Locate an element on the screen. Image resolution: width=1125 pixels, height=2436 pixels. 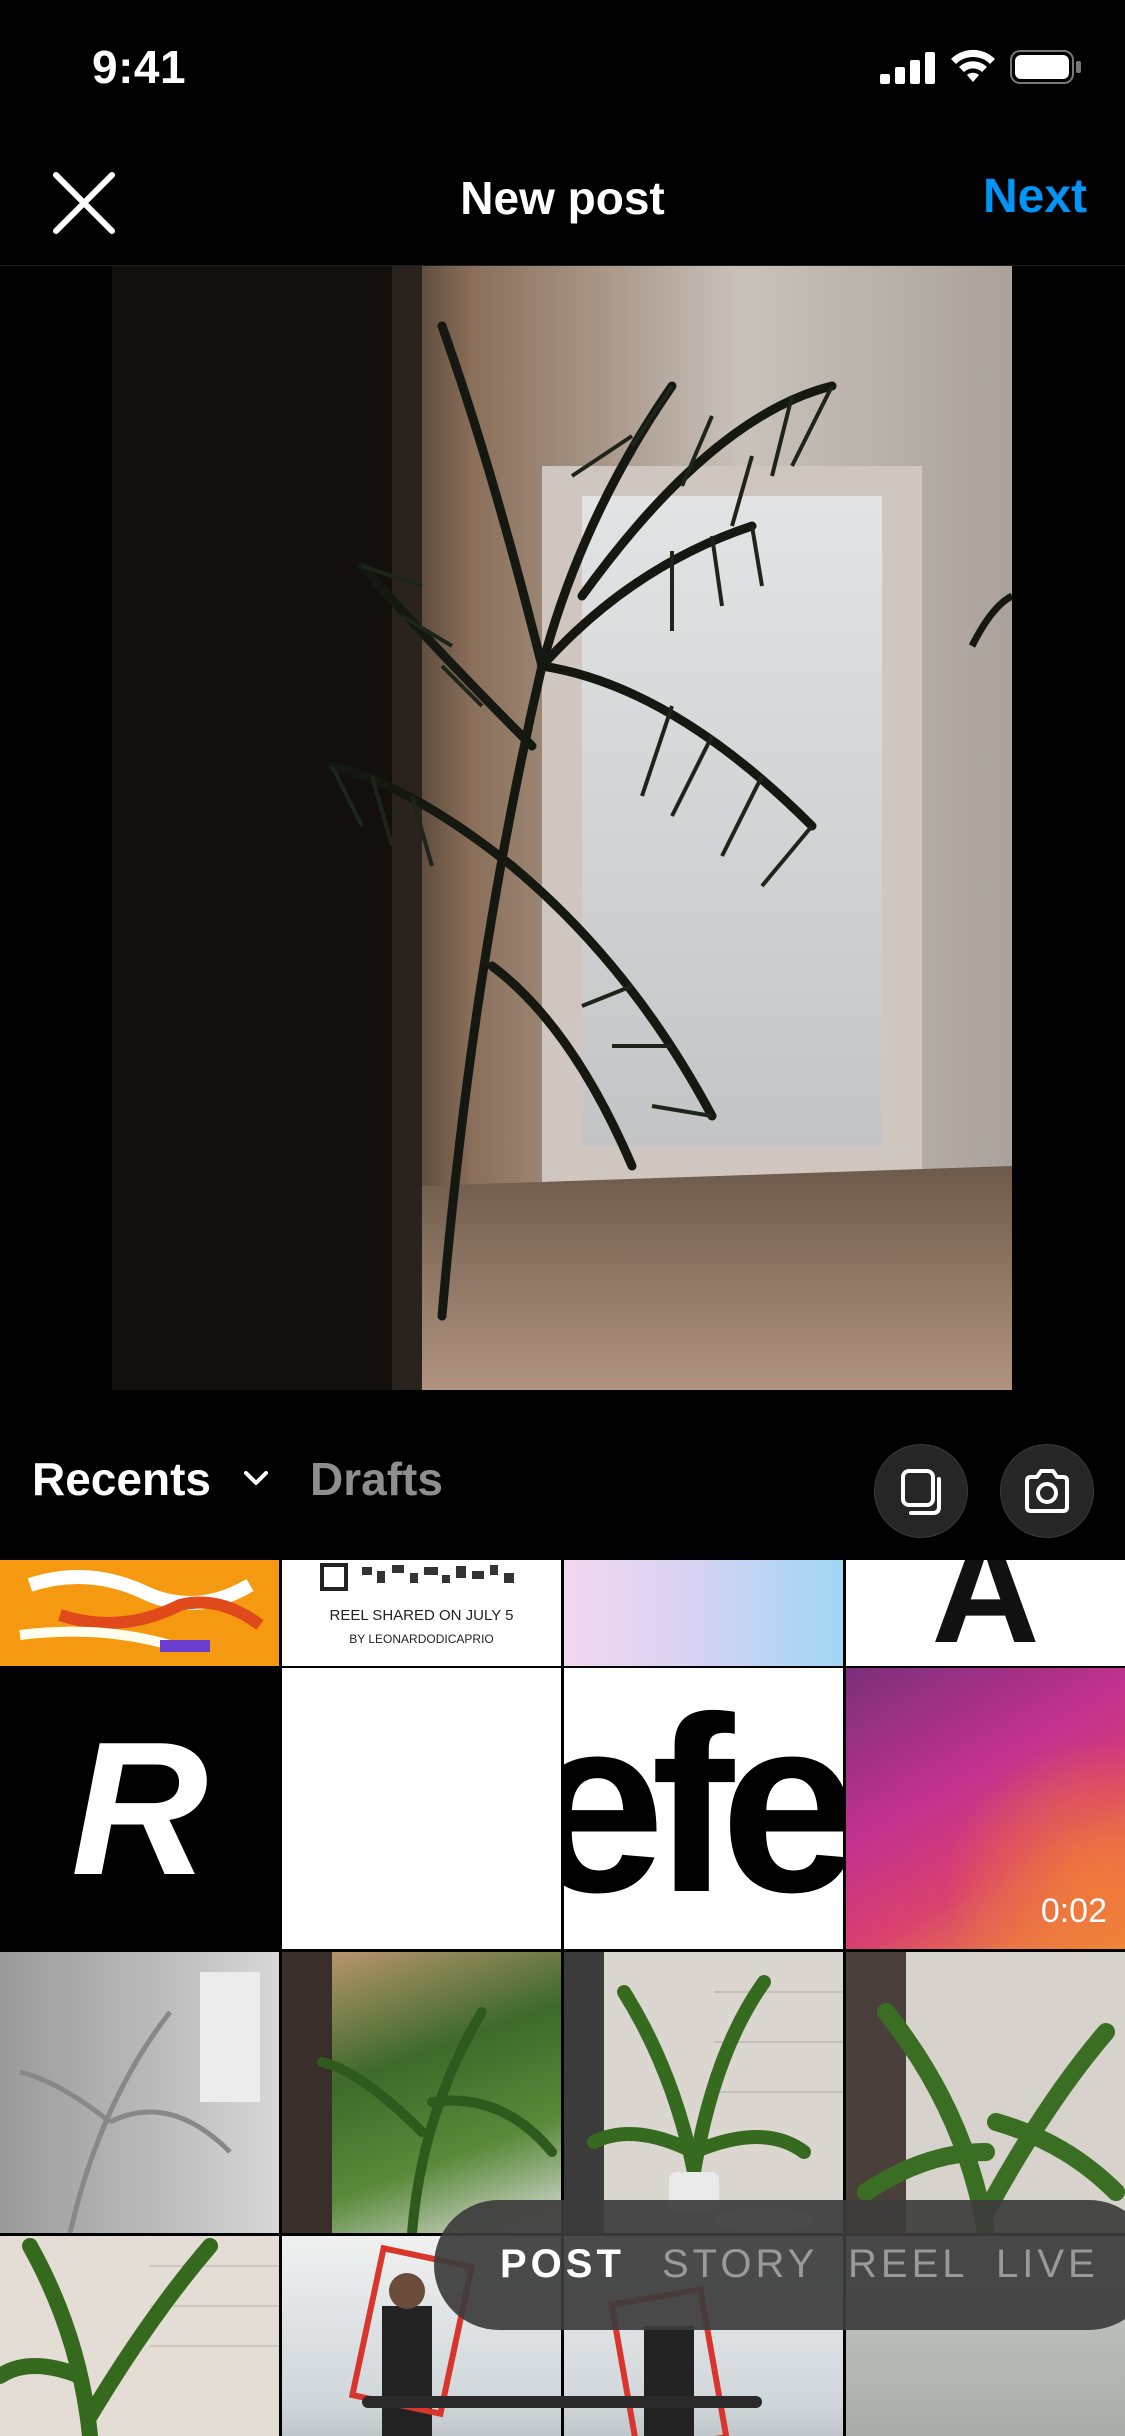
mode-switcher: POST STORY REEL LIVE is located at coordinates (779, 2265).